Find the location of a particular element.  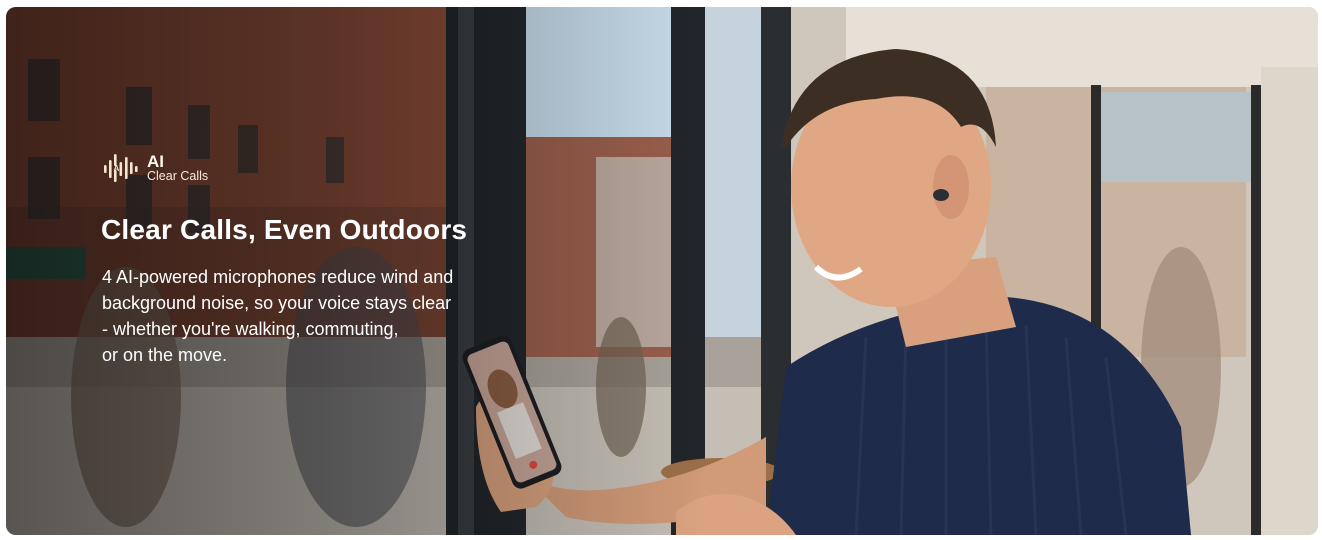

ai-clear-calls-badge: AI AI Clear Calls is located at coordinates (155, 168).